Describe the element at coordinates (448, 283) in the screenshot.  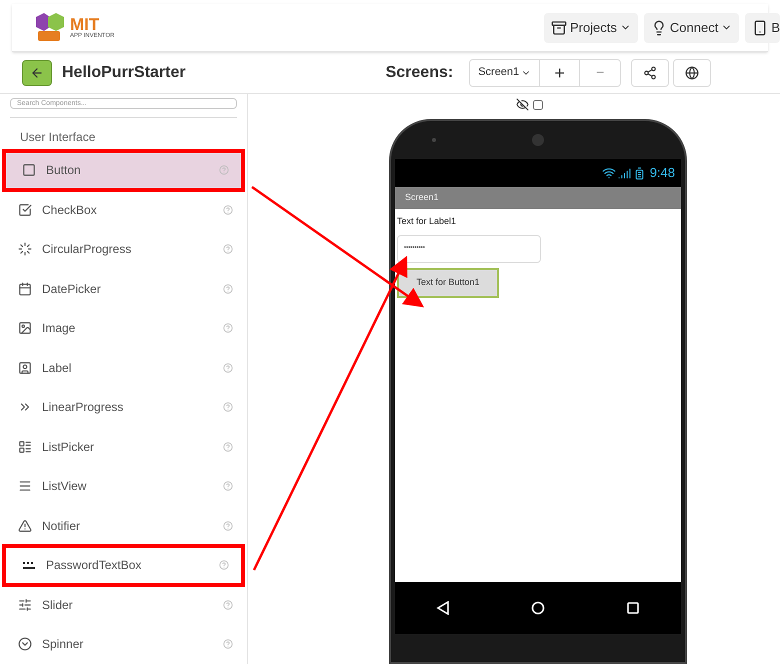
I see `phone-button: Text for Button1` at that location.